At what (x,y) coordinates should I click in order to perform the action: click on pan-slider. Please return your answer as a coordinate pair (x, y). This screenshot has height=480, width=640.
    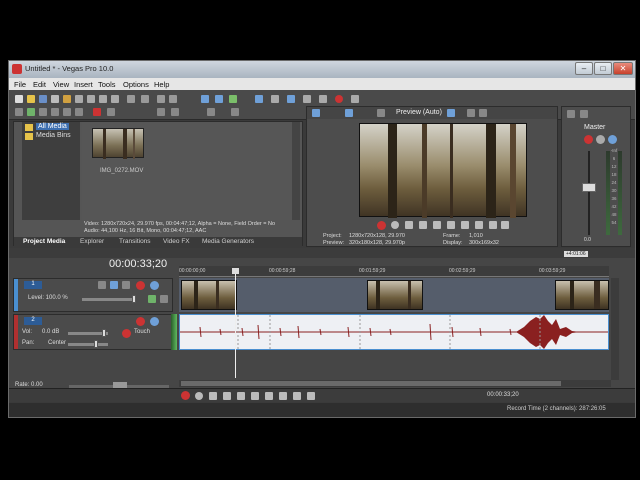
    Looking at the image, I should click on (88, 344).